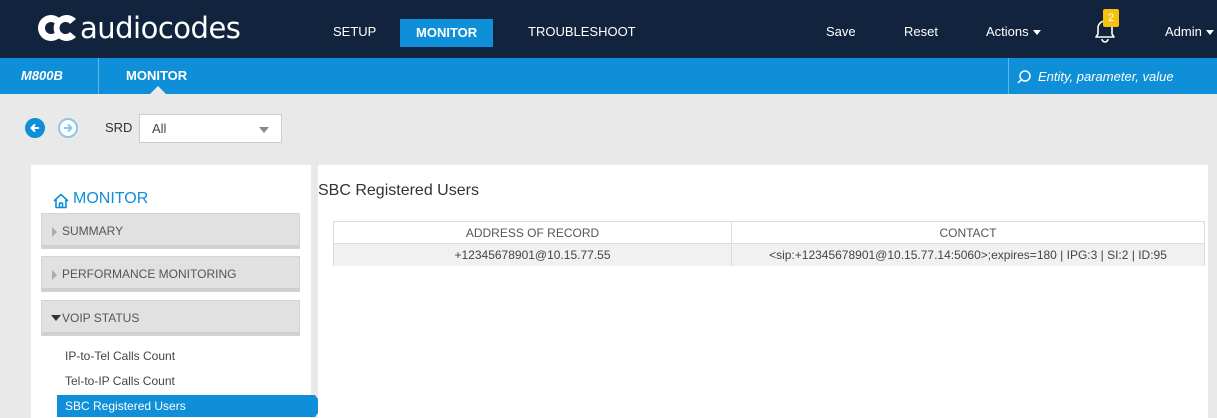 This screenshot has width=1217, height=418. Describe the element at coordinates (841, 32) in the screenshot. I see `save-button: Save` at that location.